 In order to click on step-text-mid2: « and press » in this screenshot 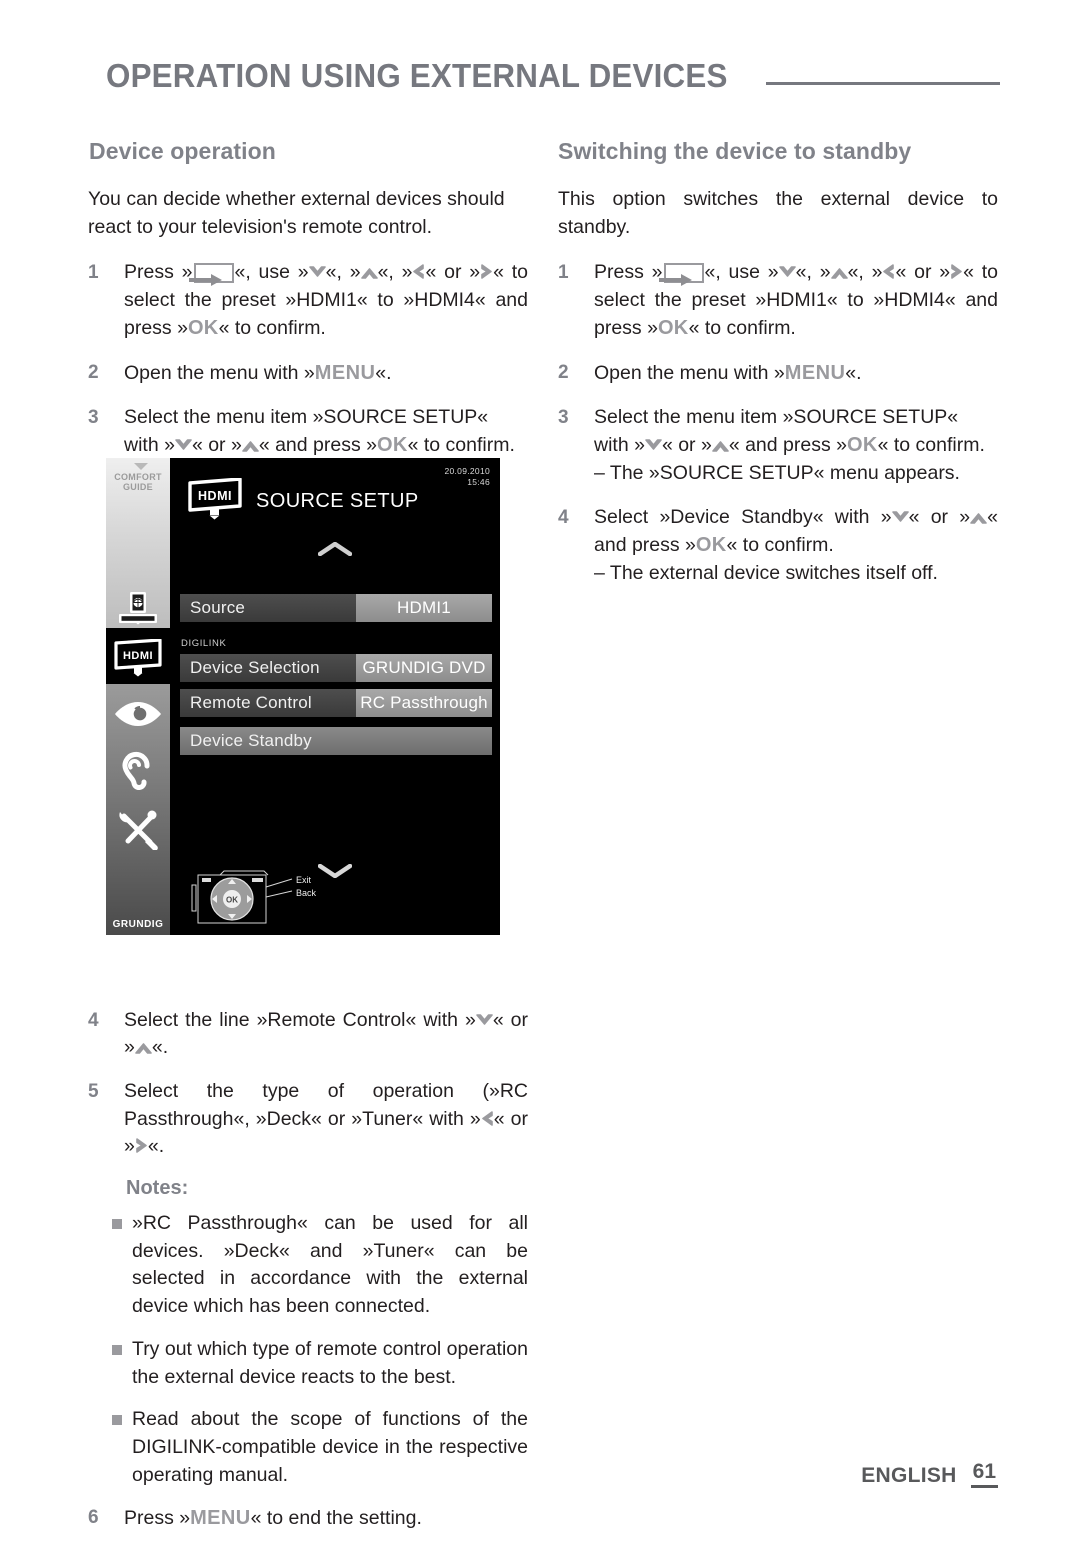, I will do `click(787, 445)`.